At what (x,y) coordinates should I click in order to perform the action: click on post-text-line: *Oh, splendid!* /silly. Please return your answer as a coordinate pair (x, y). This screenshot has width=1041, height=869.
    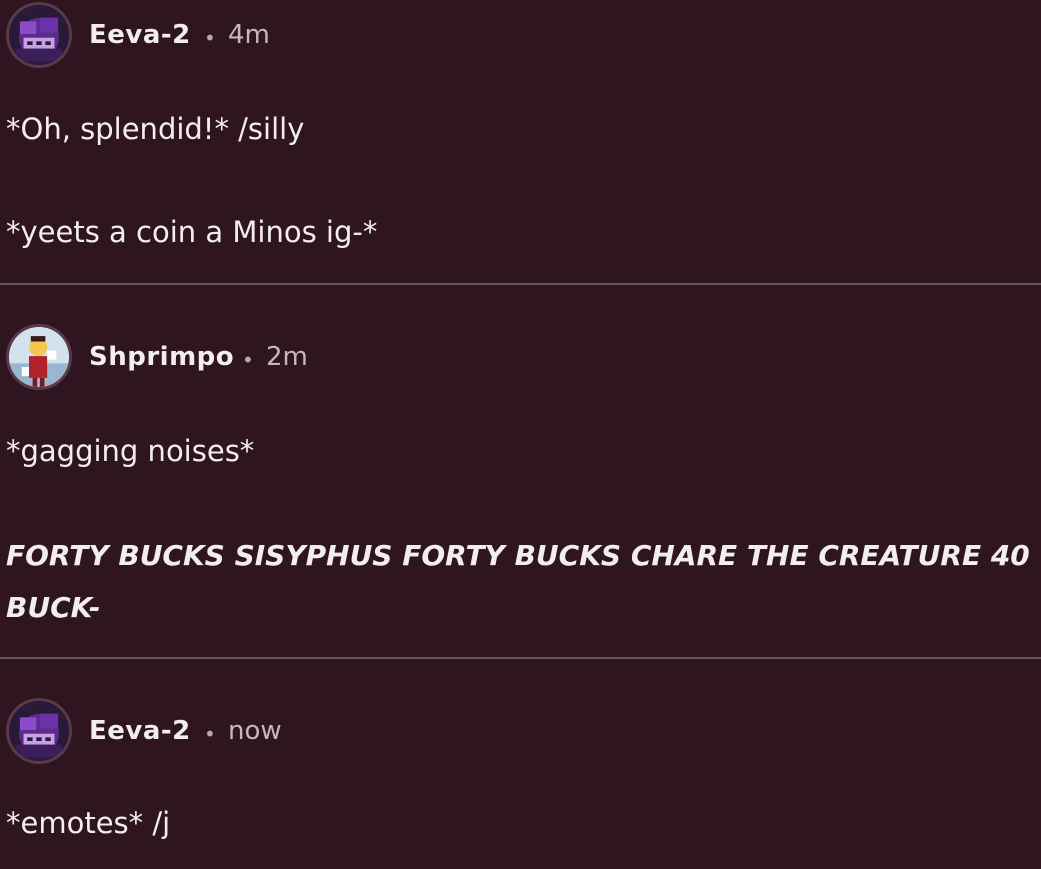
    Looking at the image, I should click on (155, 129).